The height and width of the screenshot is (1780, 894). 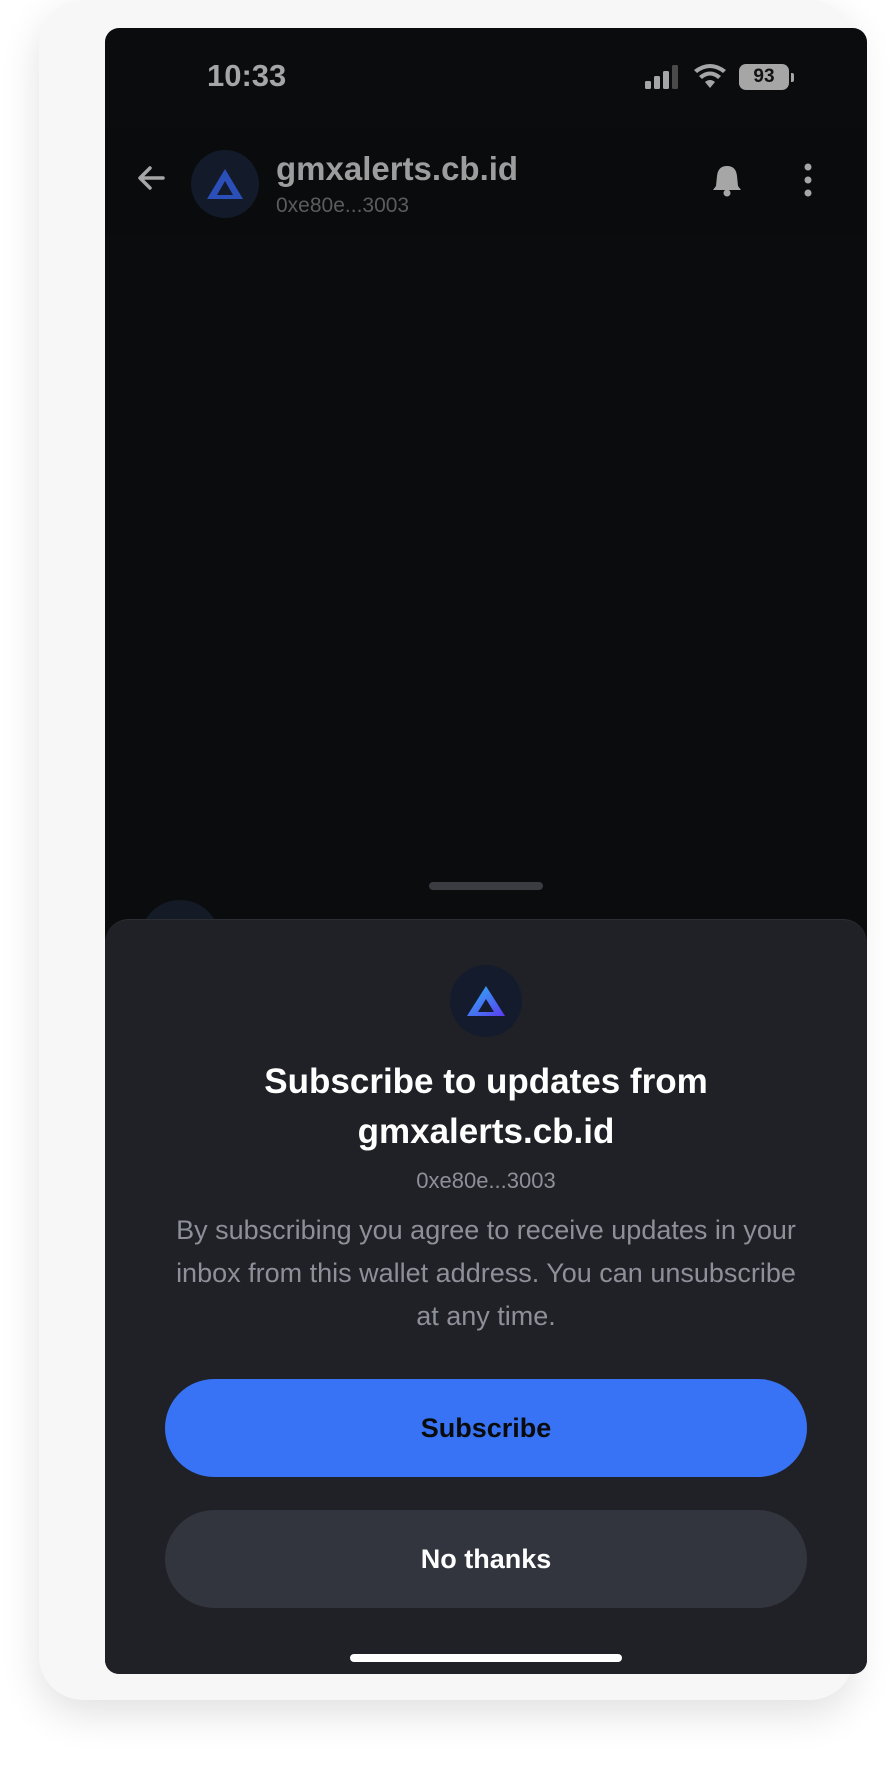 I want to click on status-time: 10:33, so click(x=247, y=75).